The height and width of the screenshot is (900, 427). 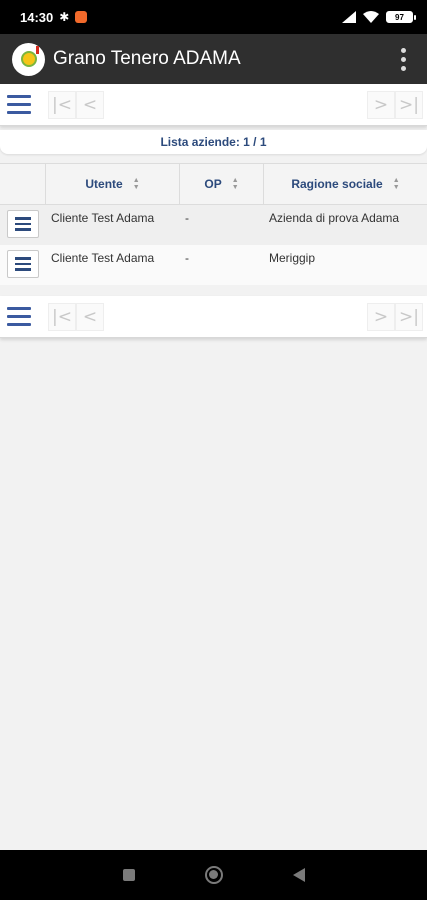 I want to click on status-left: 14:30 ✱, so click(x=54, y=17).